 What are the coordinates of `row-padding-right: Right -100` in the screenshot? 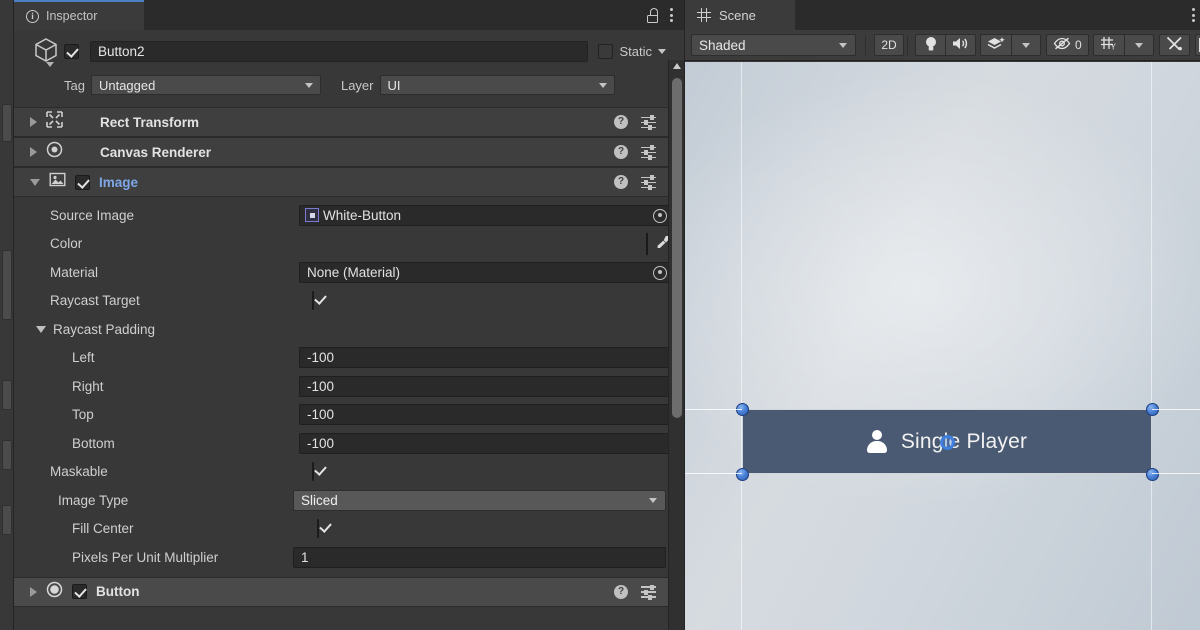 It's located at (349, 386).